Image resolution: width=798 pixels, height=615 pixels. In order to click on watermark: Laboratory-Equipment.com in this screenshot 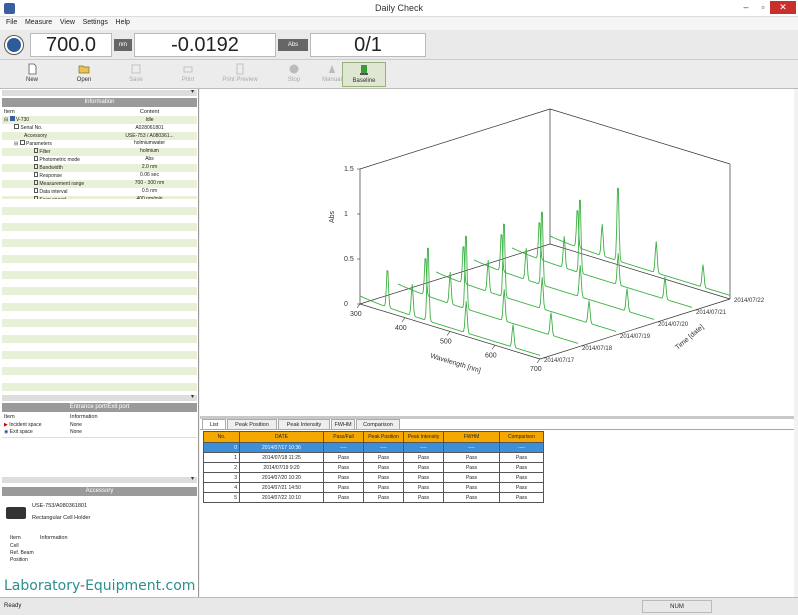, I will do `click(99, 586)`.